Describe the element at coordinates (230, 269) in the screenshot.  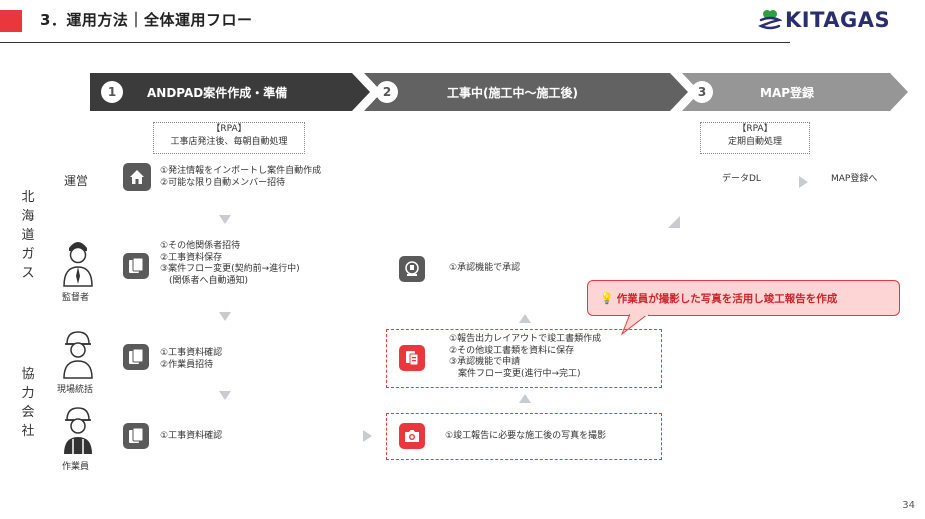
I see `kantoku-phase1-step-3: ③案件フロー変更(契約前→進行中)` at that location.